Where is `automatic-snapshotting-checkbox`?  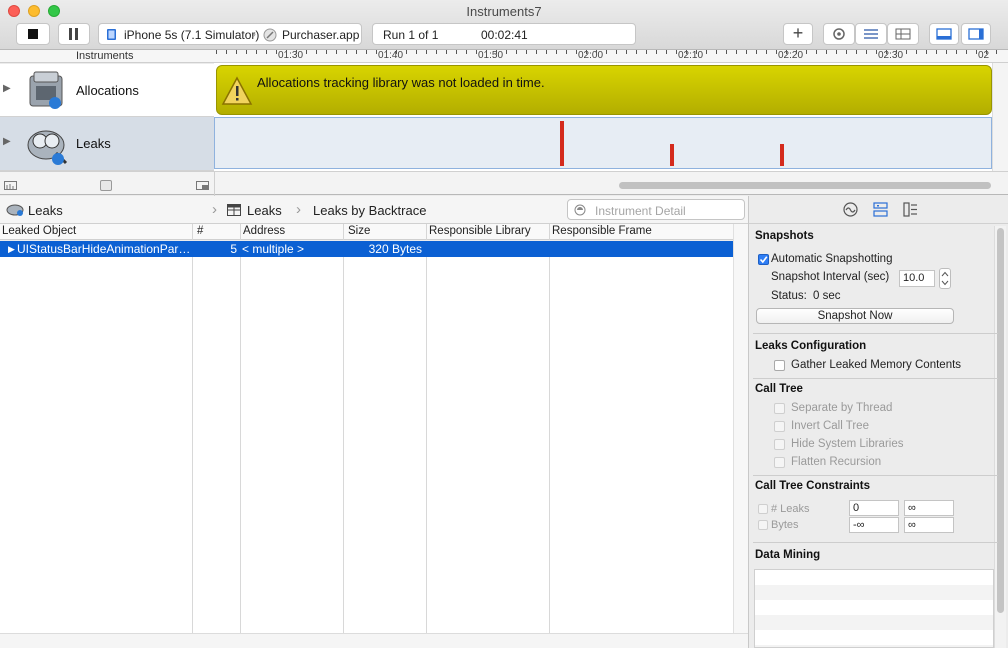
automatic-snapshotting-checkbox is located at coordinates (763, 259).